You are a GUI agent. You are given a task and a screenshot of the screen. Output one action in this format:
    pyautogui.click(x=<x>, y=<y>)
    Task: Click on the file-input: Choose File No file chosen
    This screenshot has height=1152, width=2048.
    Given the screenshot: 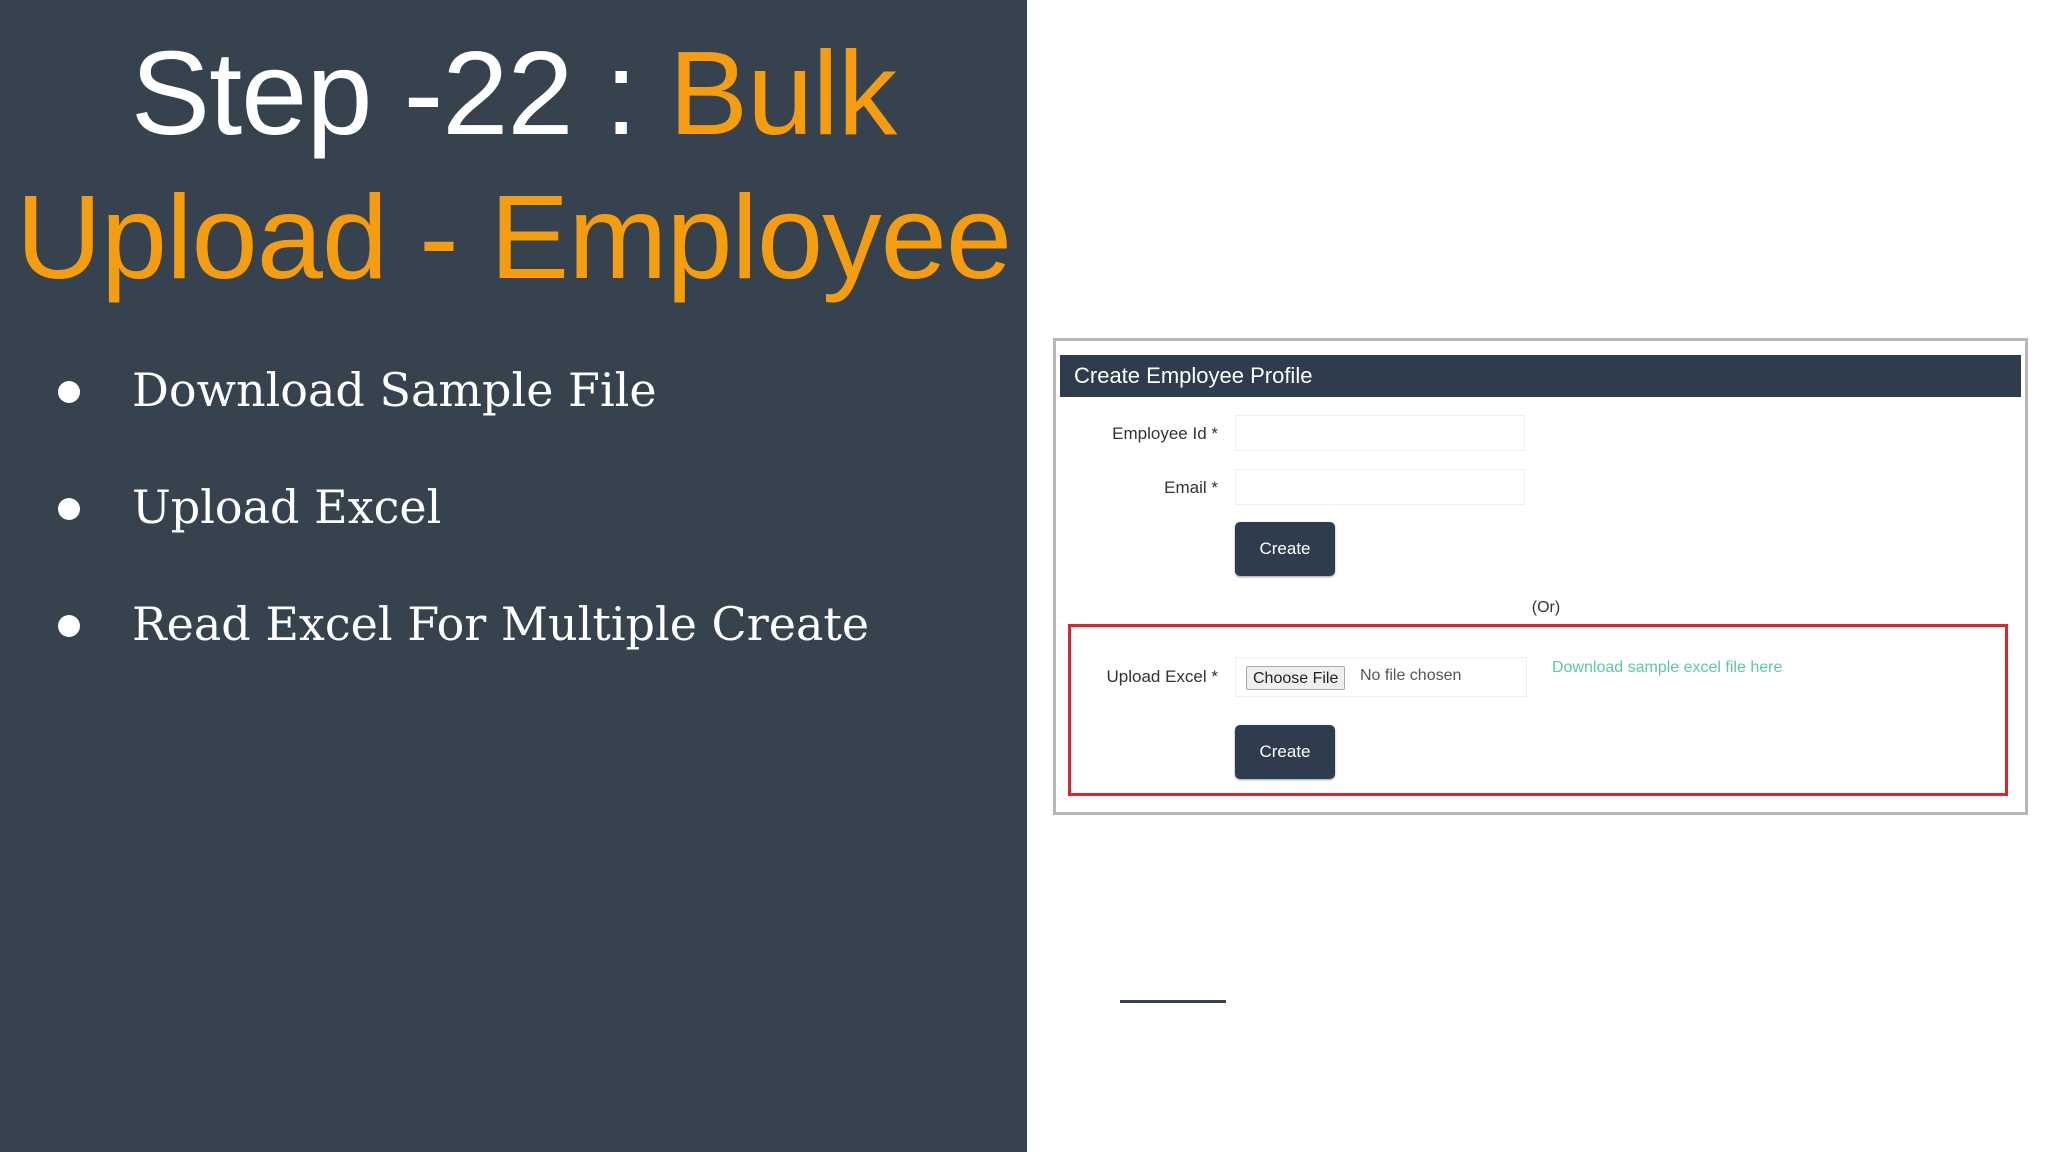 What is the action you would take?
    pyautogui.click(x=1381, y=677)
    